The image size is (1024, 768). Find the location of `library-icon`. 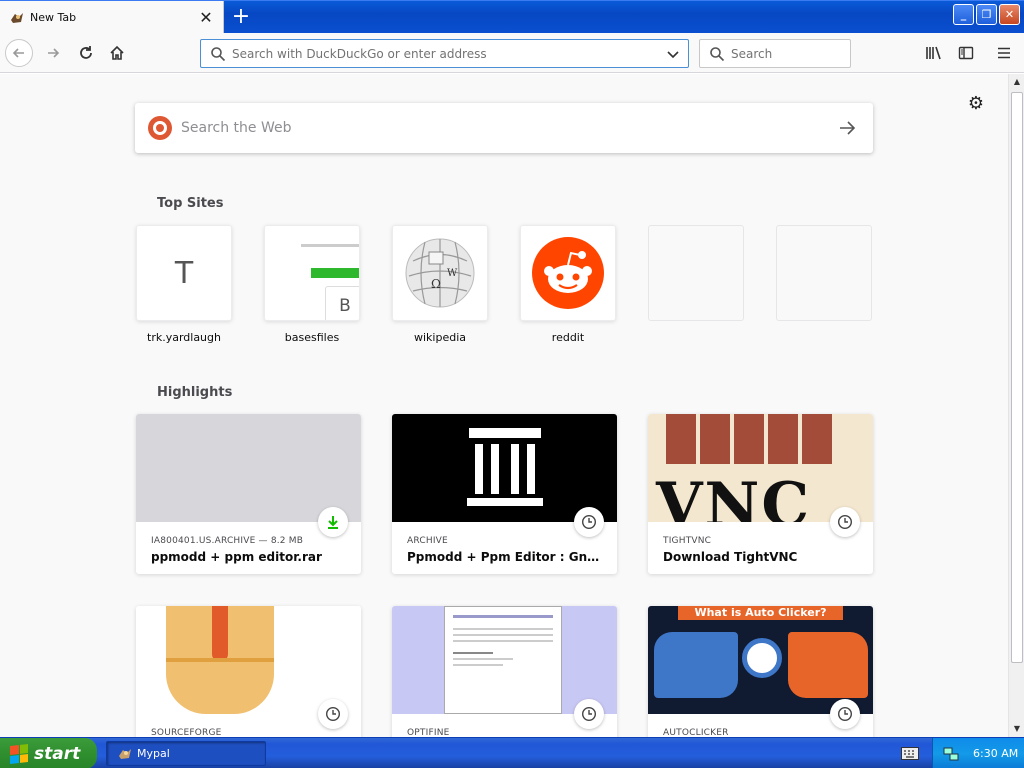

library-icon is located at coordinates (933, 53).